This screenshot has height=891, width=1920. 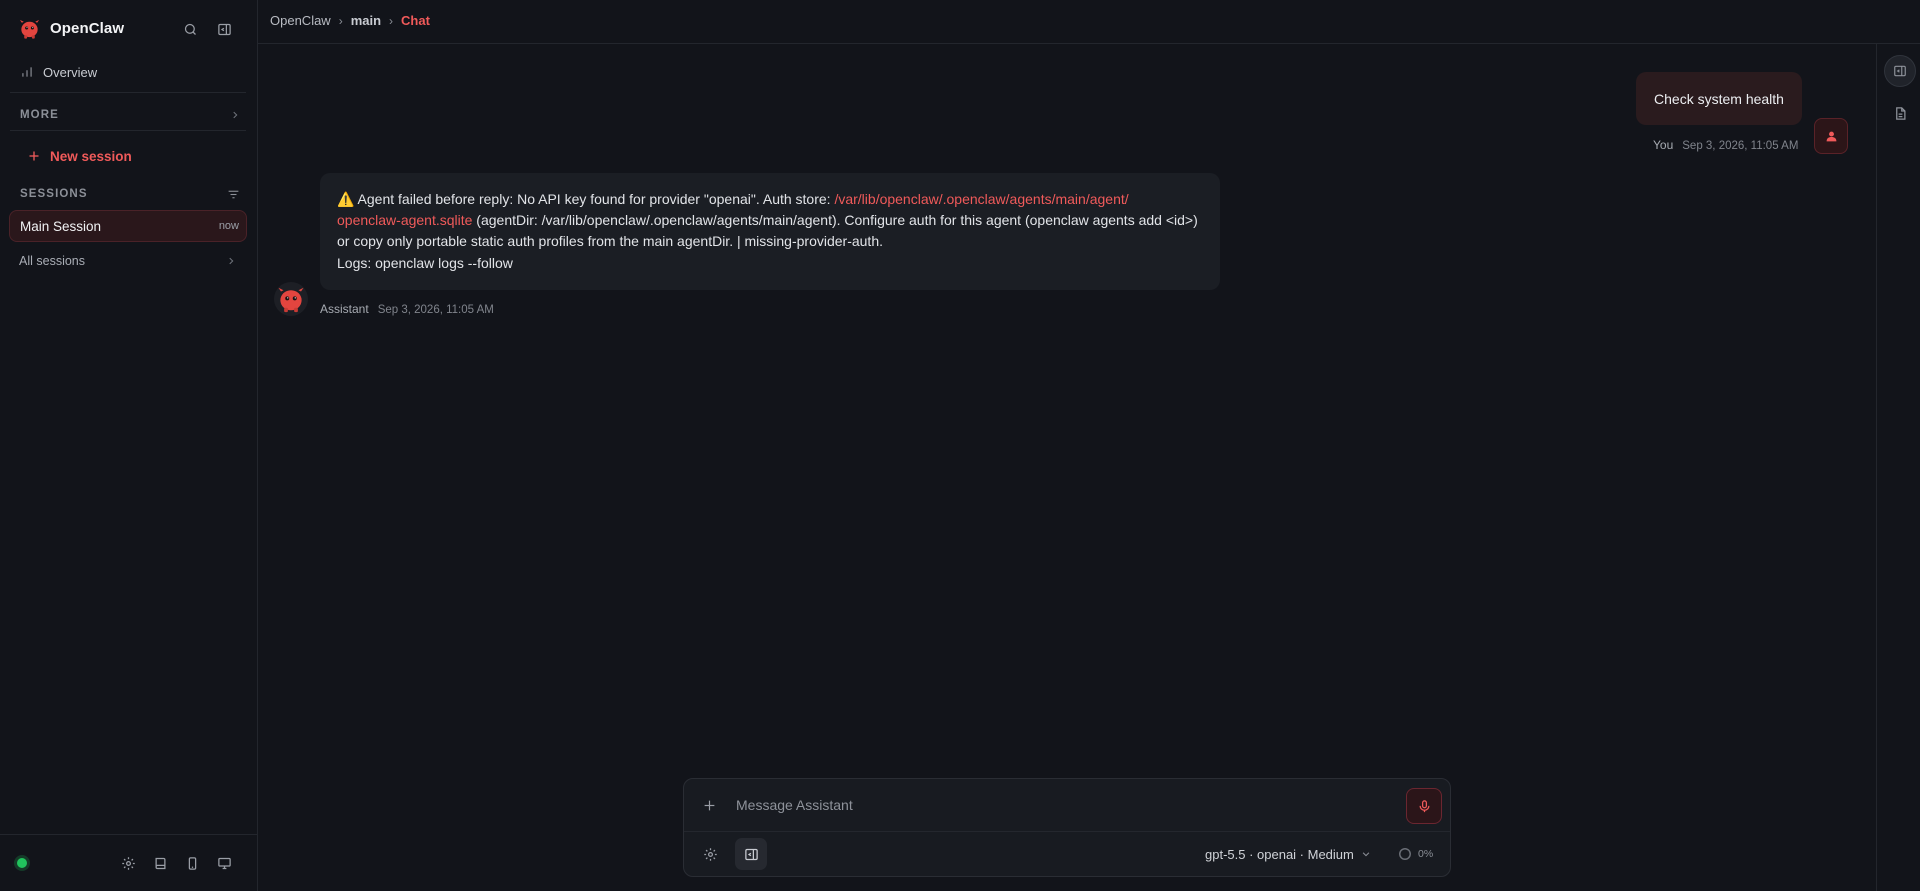 I want to click on topbar: OpenClaw › main › Chat, so click(x=1089, y=22).